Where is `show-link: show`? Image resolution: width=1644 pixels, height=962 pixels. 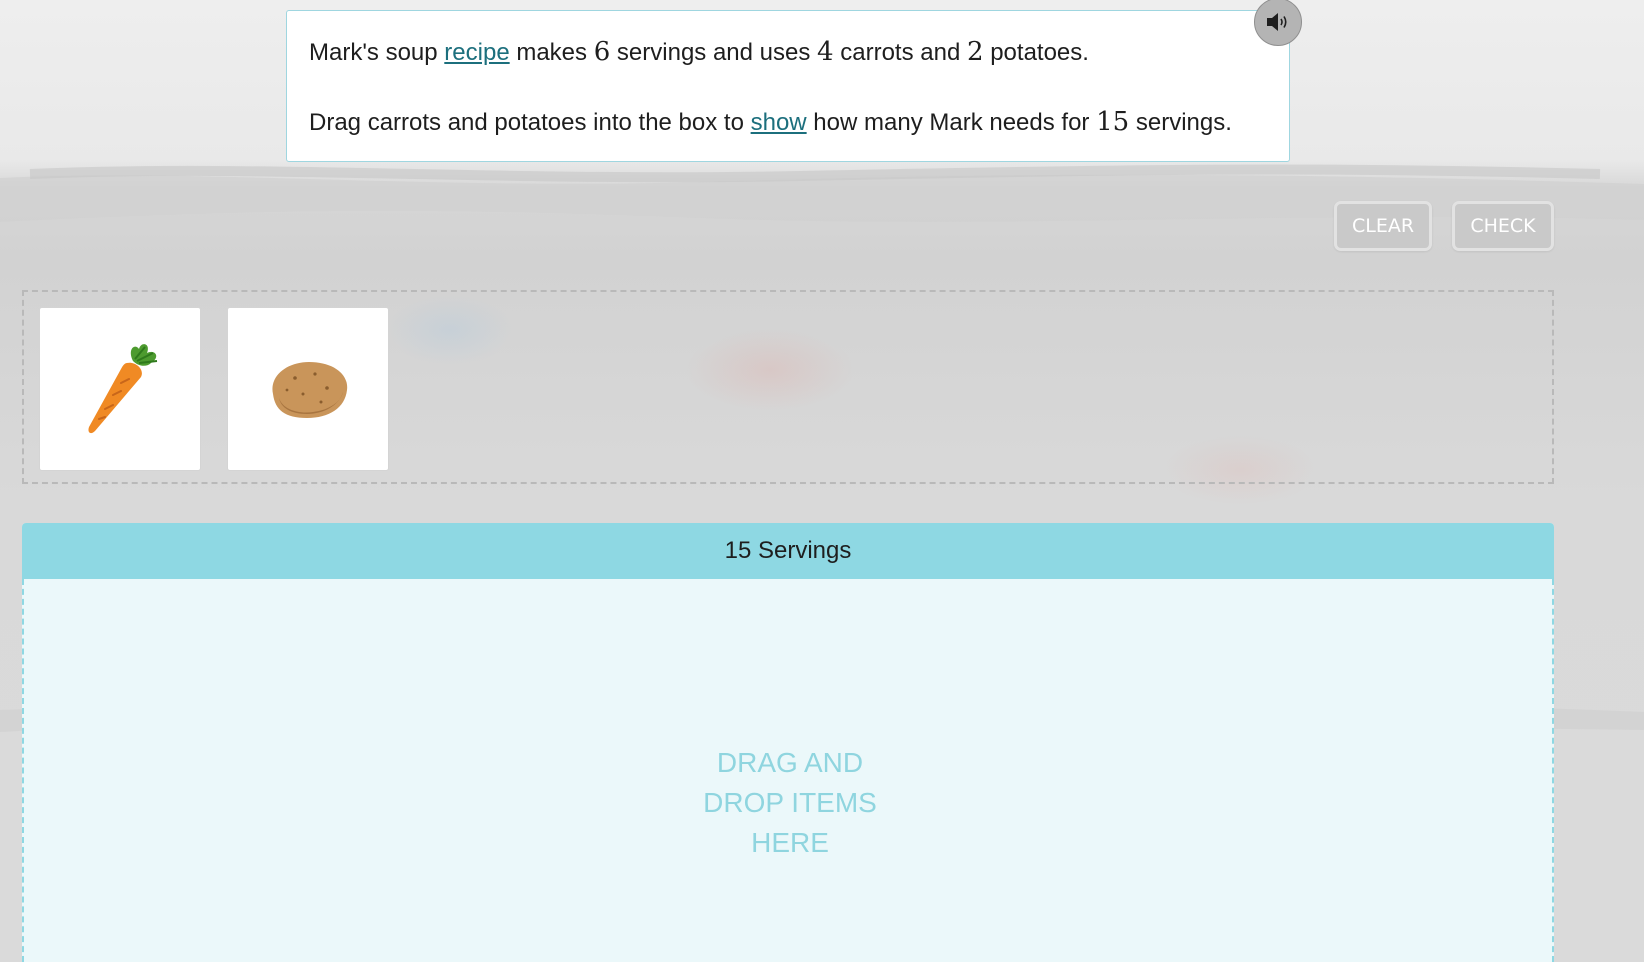 show-link: show is located at coordinates (779, 122).